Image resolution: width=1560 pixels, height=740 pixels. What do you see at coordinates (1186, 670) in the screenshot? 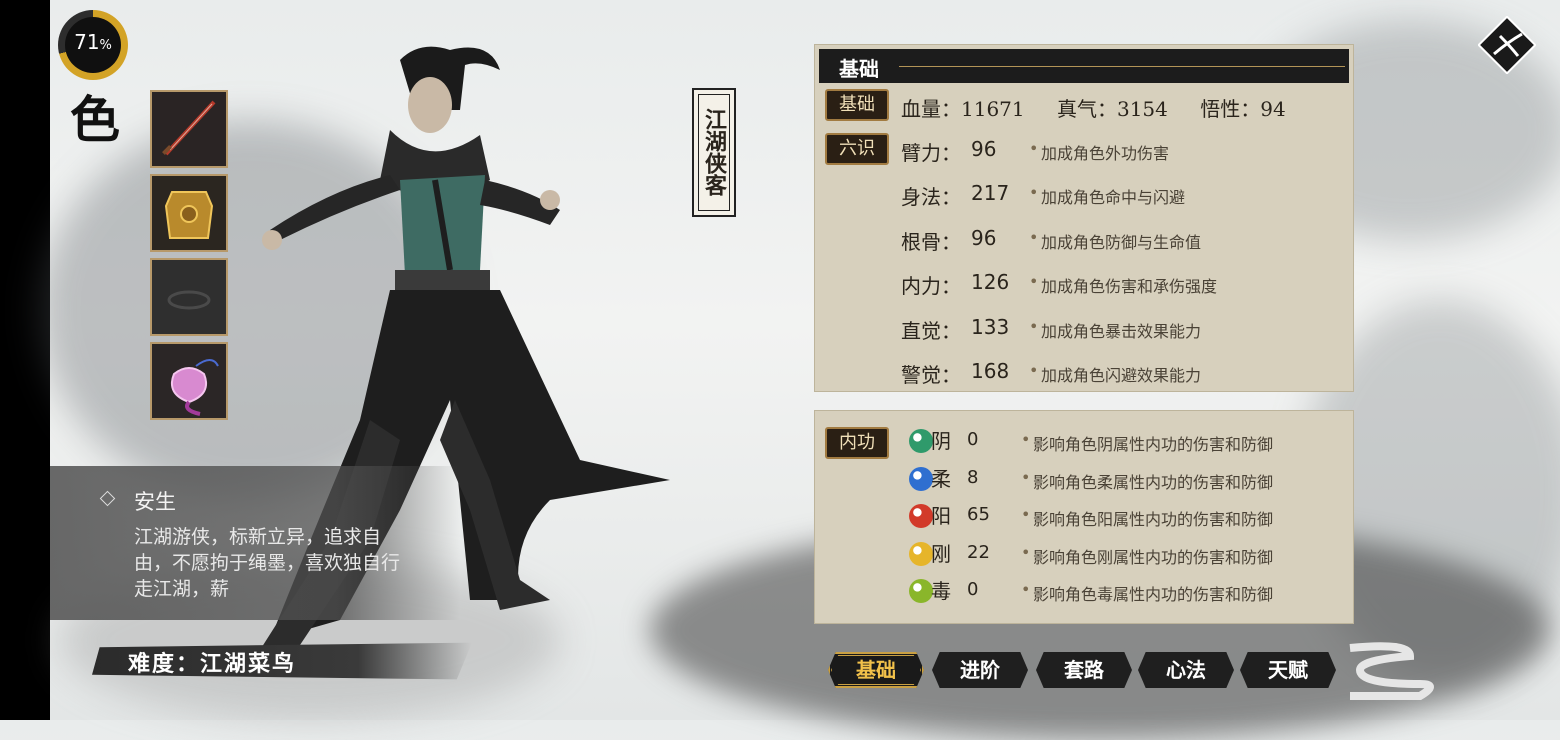
I see `tab-mind-method: 心法` at bounding box center [1186, 670].